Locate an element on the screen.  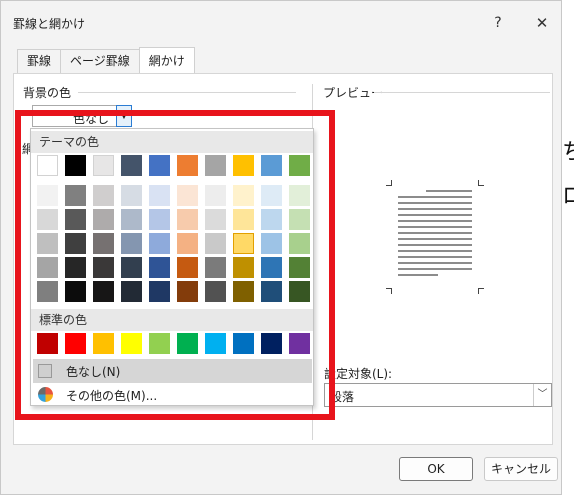
cancel-button: キャンセル is located at coordinates (521, 469).